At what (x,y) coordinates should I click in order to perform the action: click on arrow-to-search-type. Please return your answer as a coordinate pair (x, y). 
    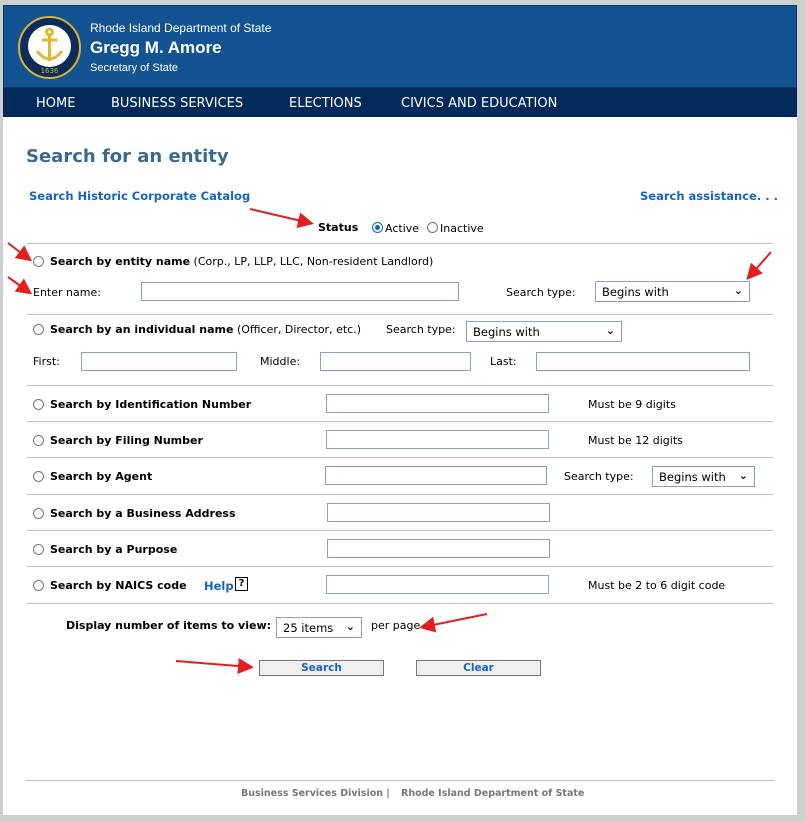
    Looking at the image, I should click on (759, 266).